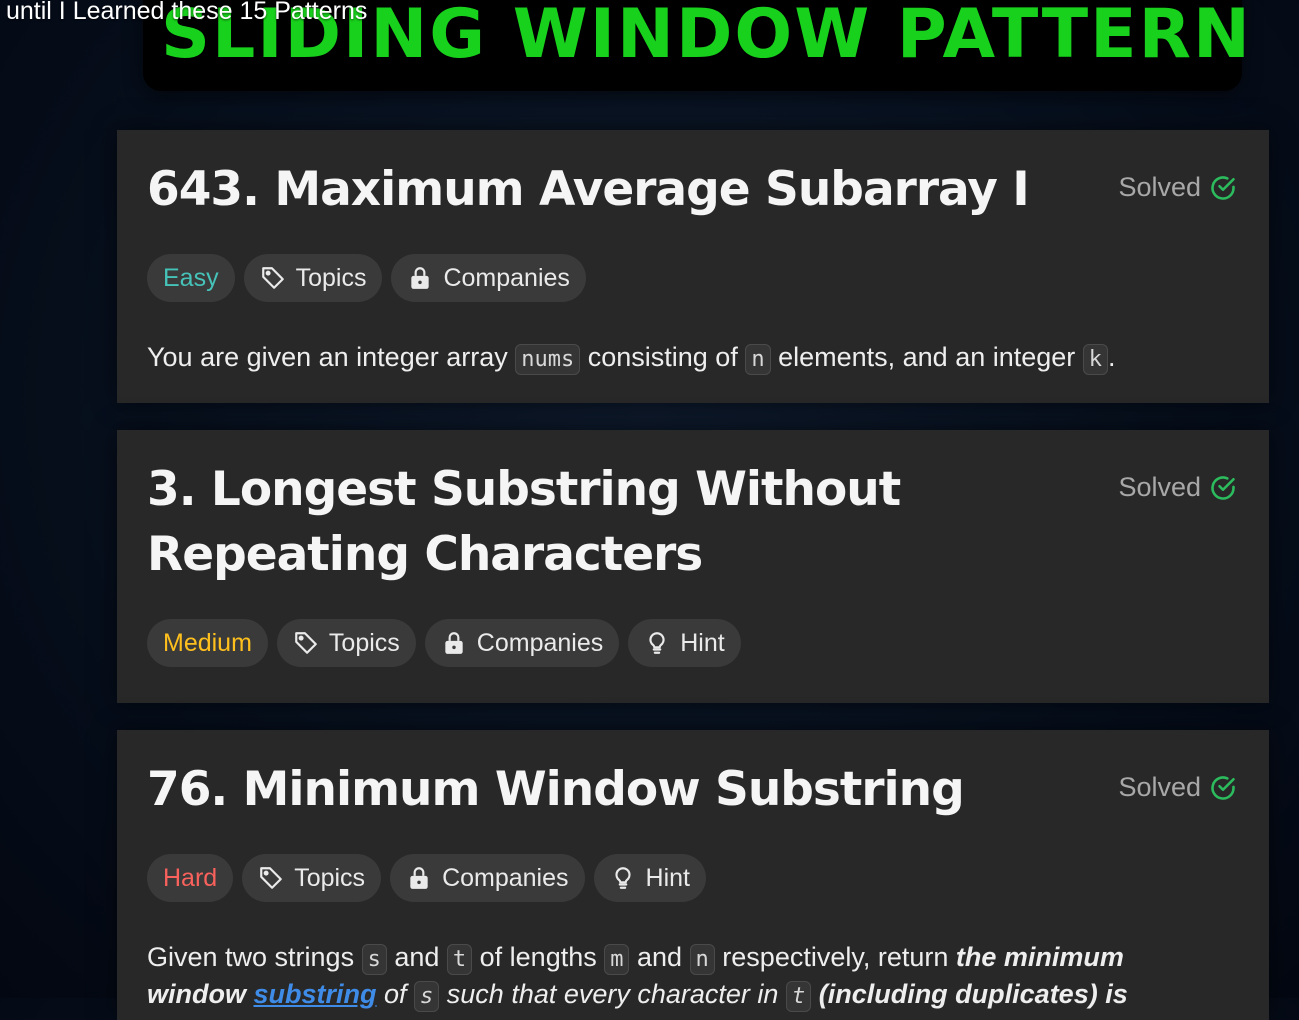 This screenshot has width=1299, height=1020. I want to click on difficulty-label: Easy, so click(191, 277).